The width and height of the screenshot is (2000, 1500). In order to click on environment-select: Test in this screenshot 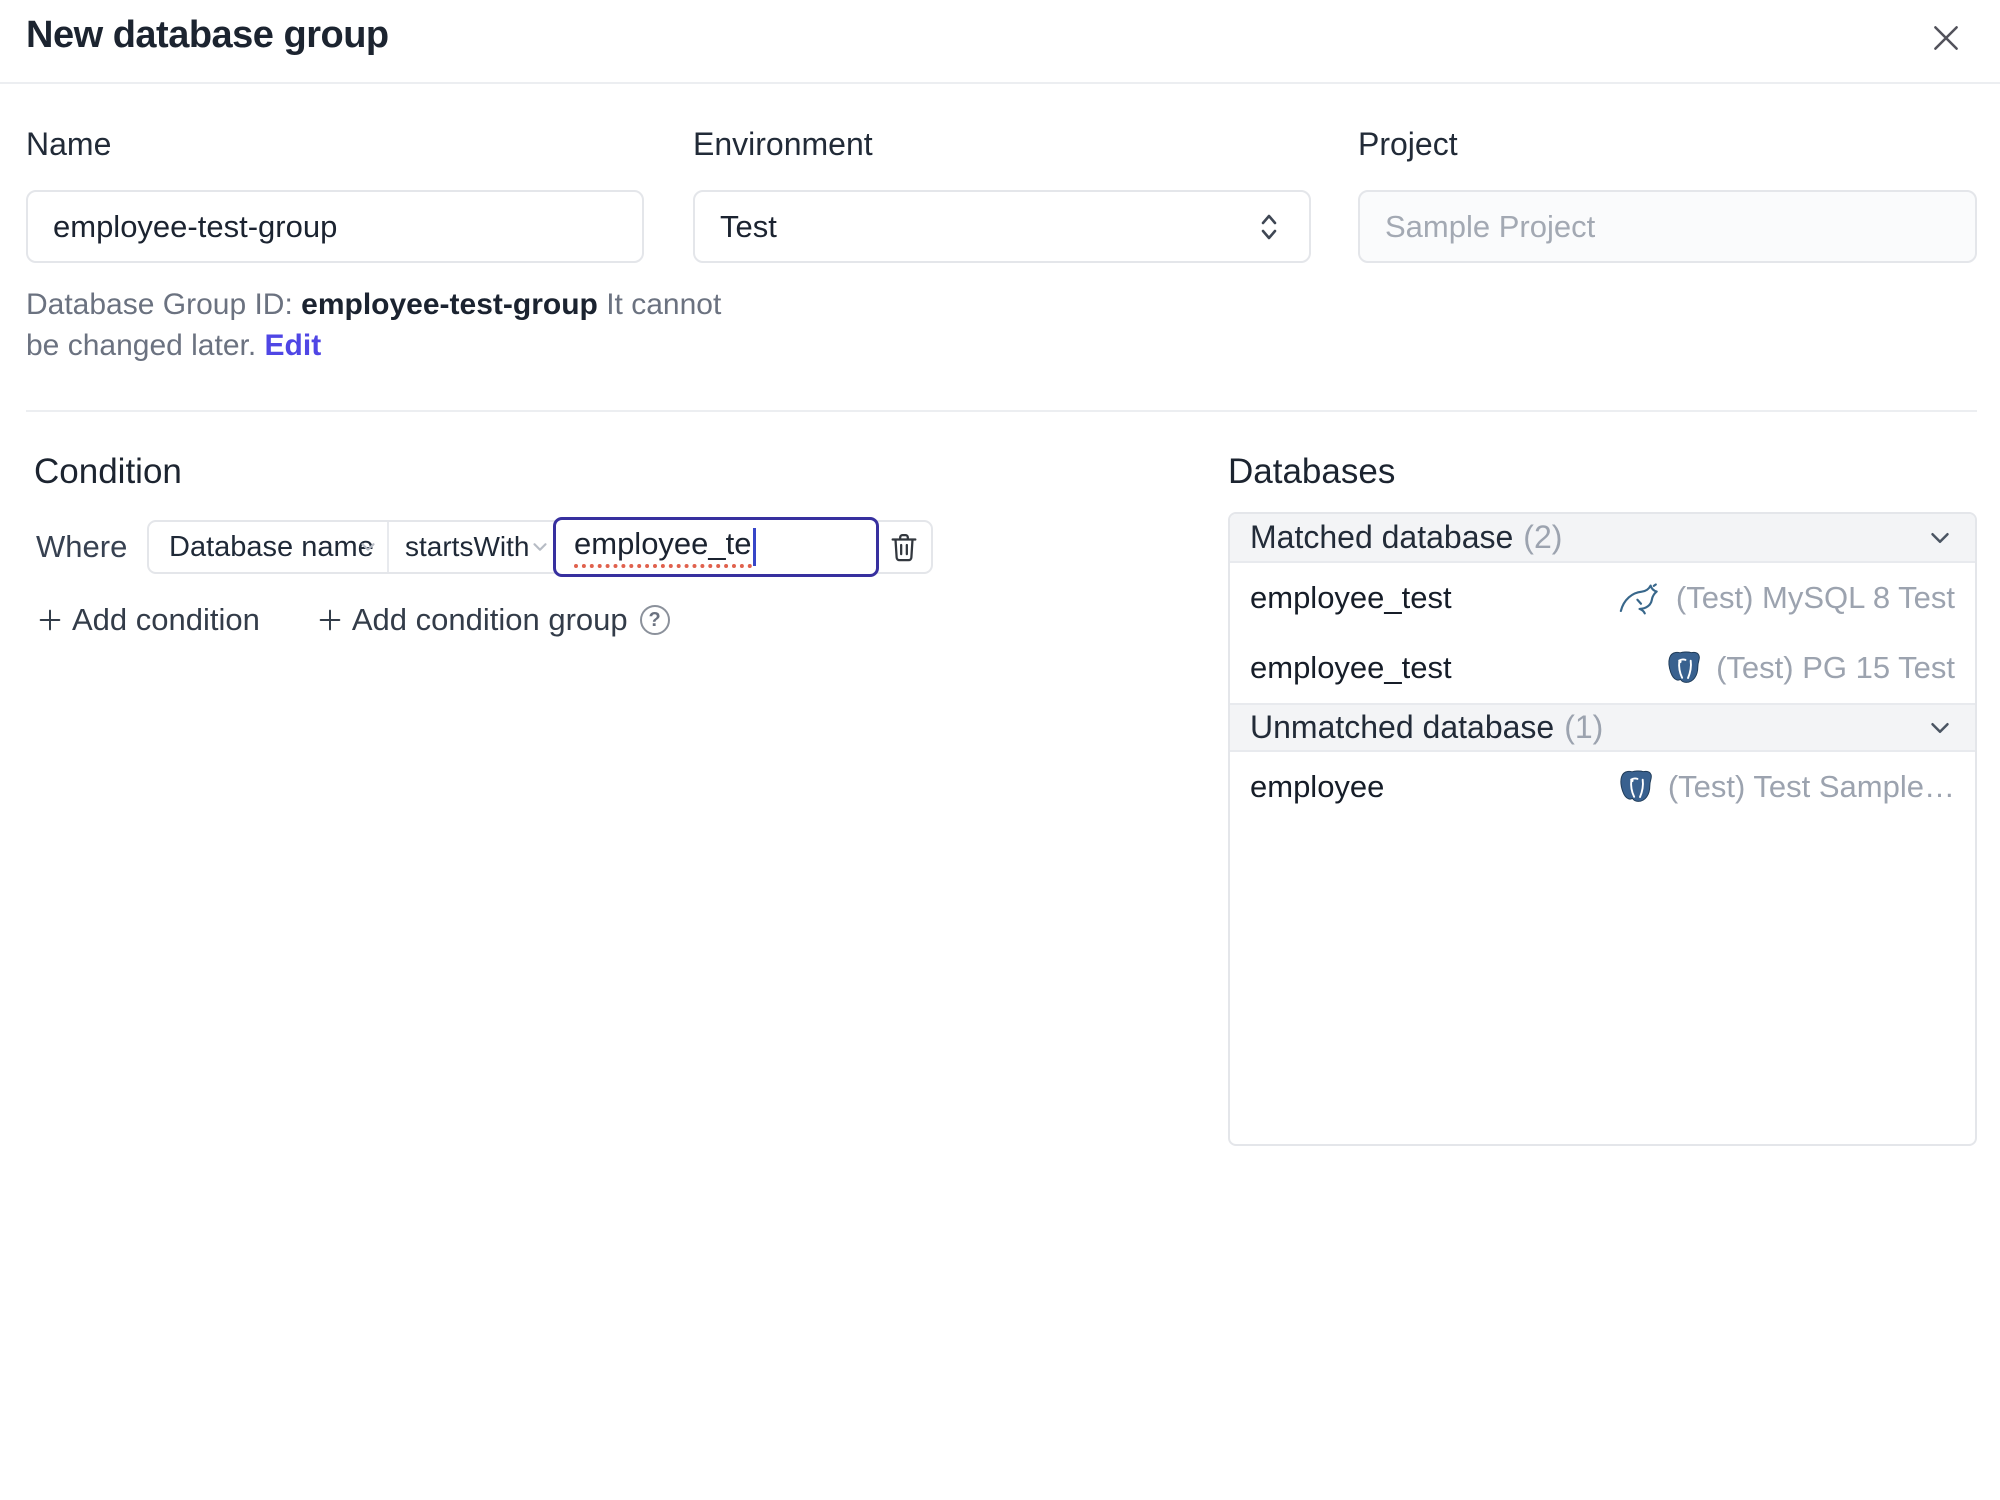, I will do `click(1002, 226)`.